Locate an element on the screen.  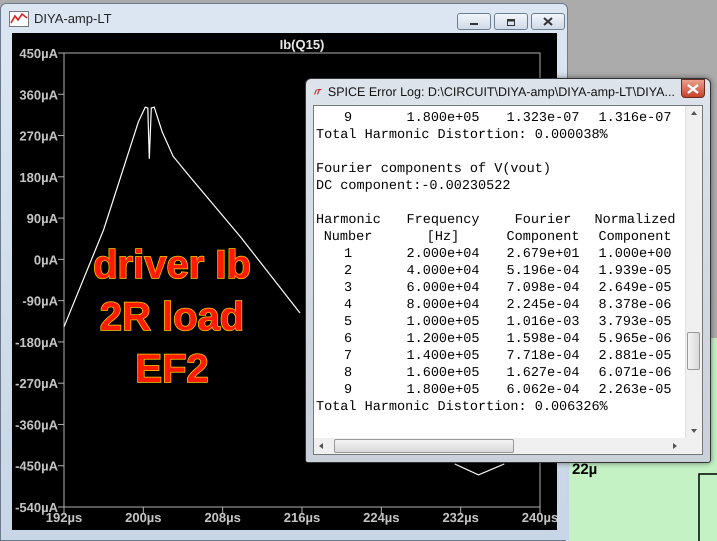
table-cell-text: 3.793e-05 is located at coordinates (635, 322).